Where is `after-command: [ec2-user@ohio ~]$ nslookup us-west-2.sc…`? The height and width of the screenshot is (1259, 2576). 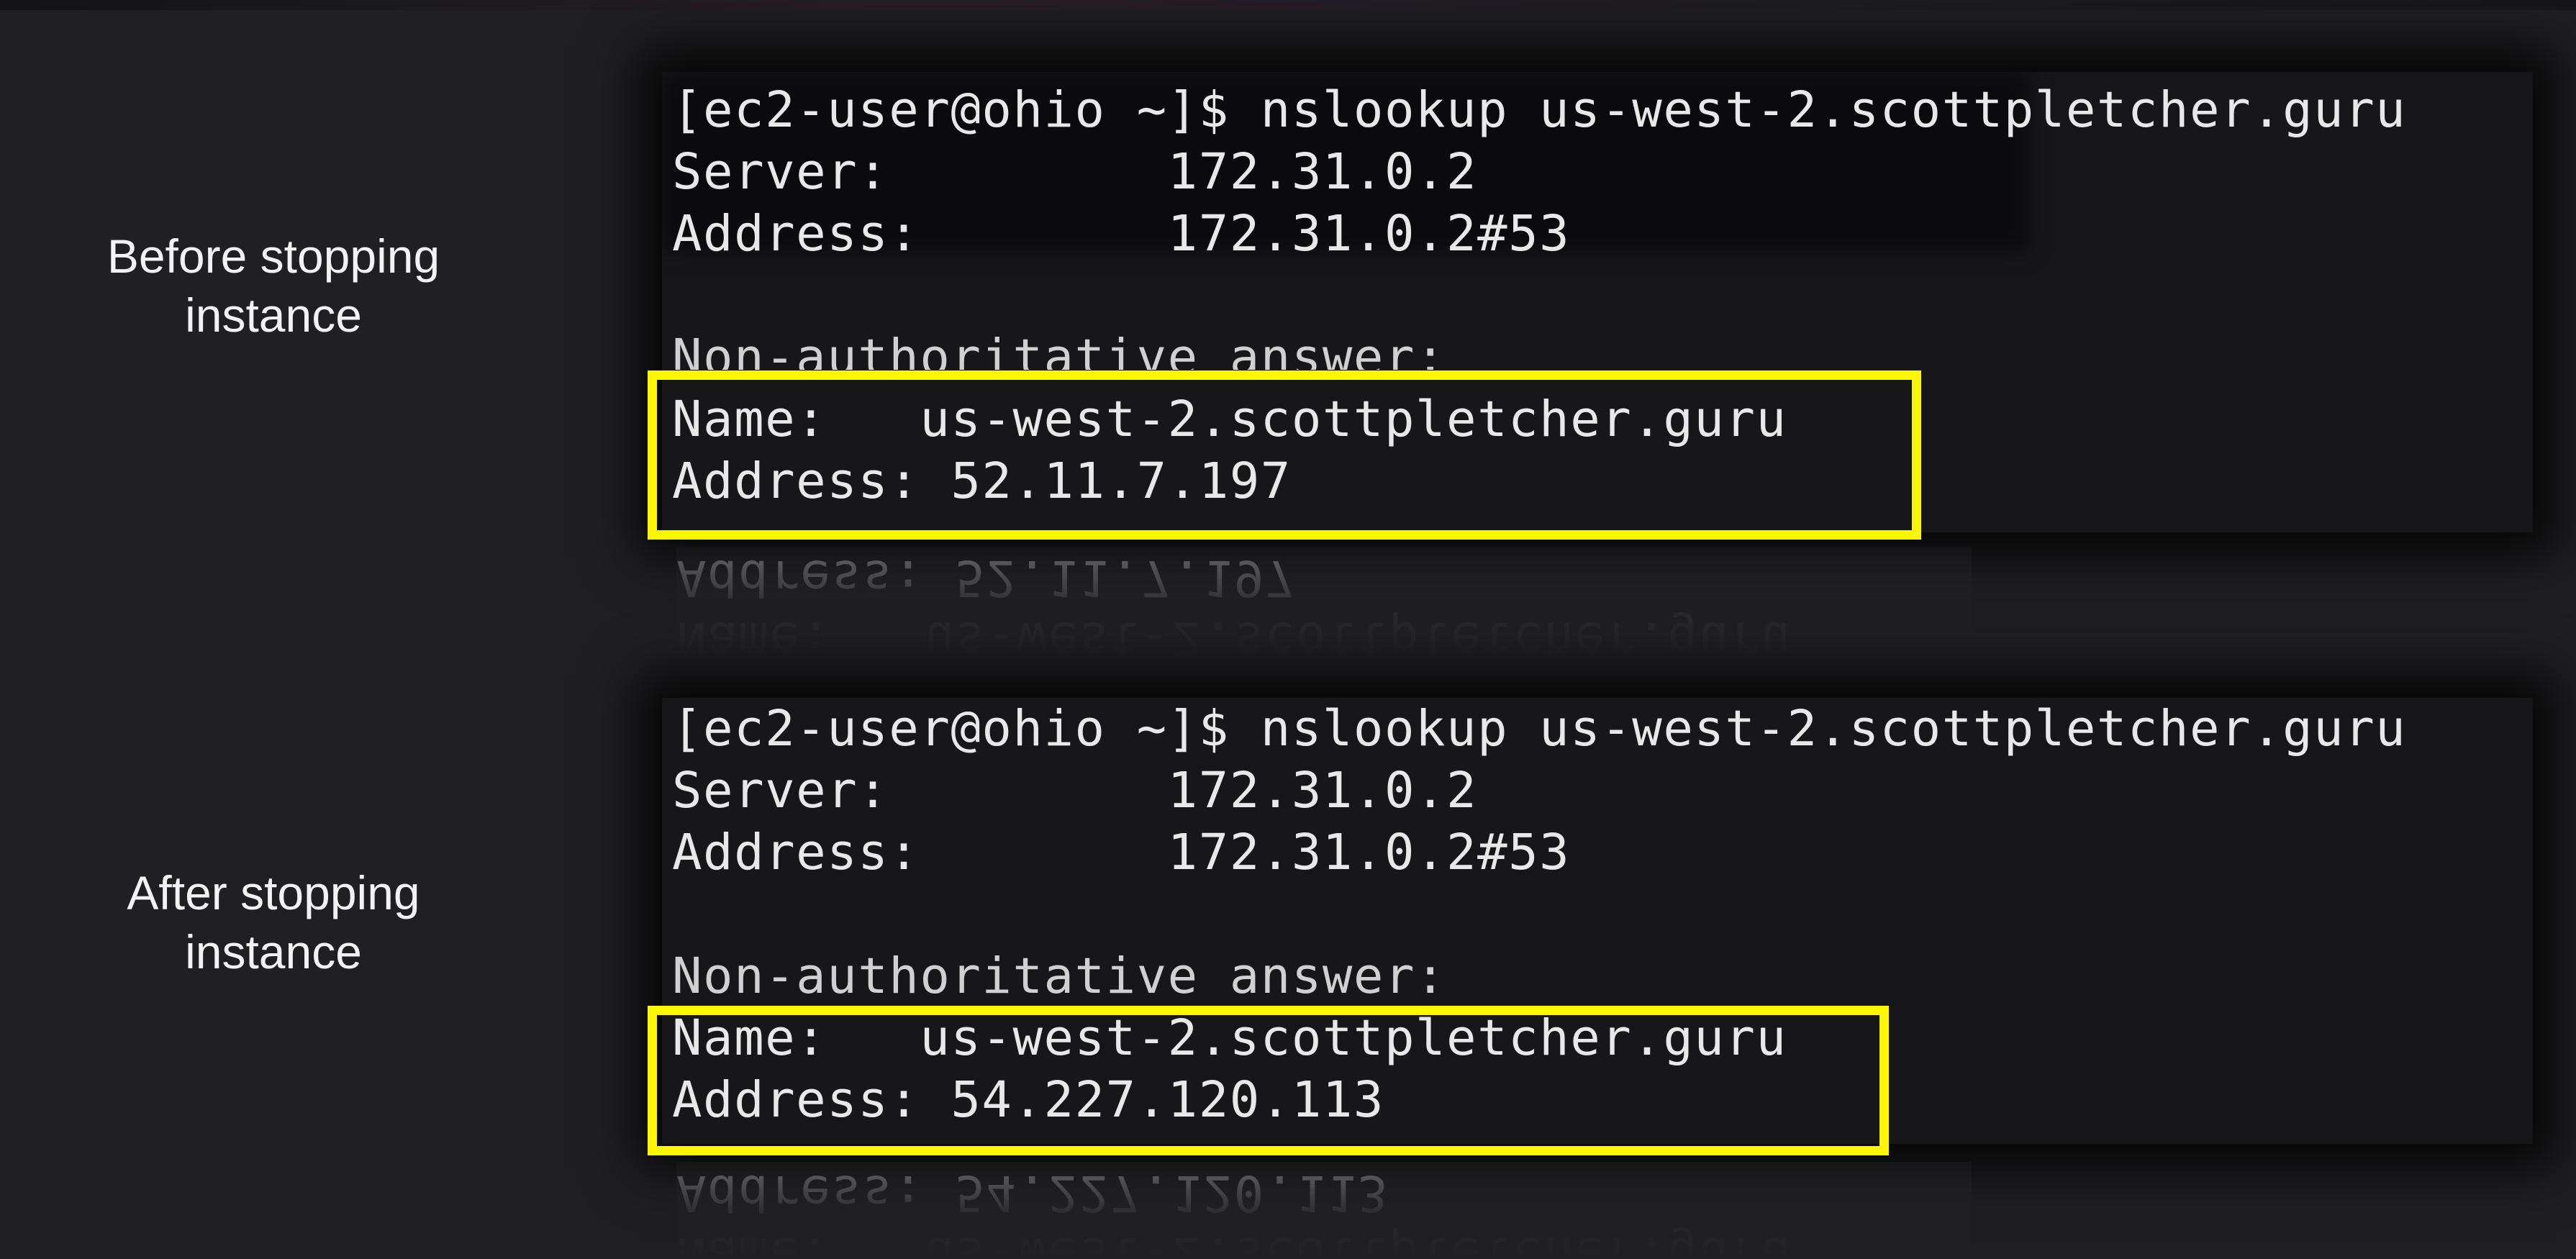 after-command: [ec2-user@ohio ~]$ nslookup us-west-2.sc… is located at coordinates (1540, 729).